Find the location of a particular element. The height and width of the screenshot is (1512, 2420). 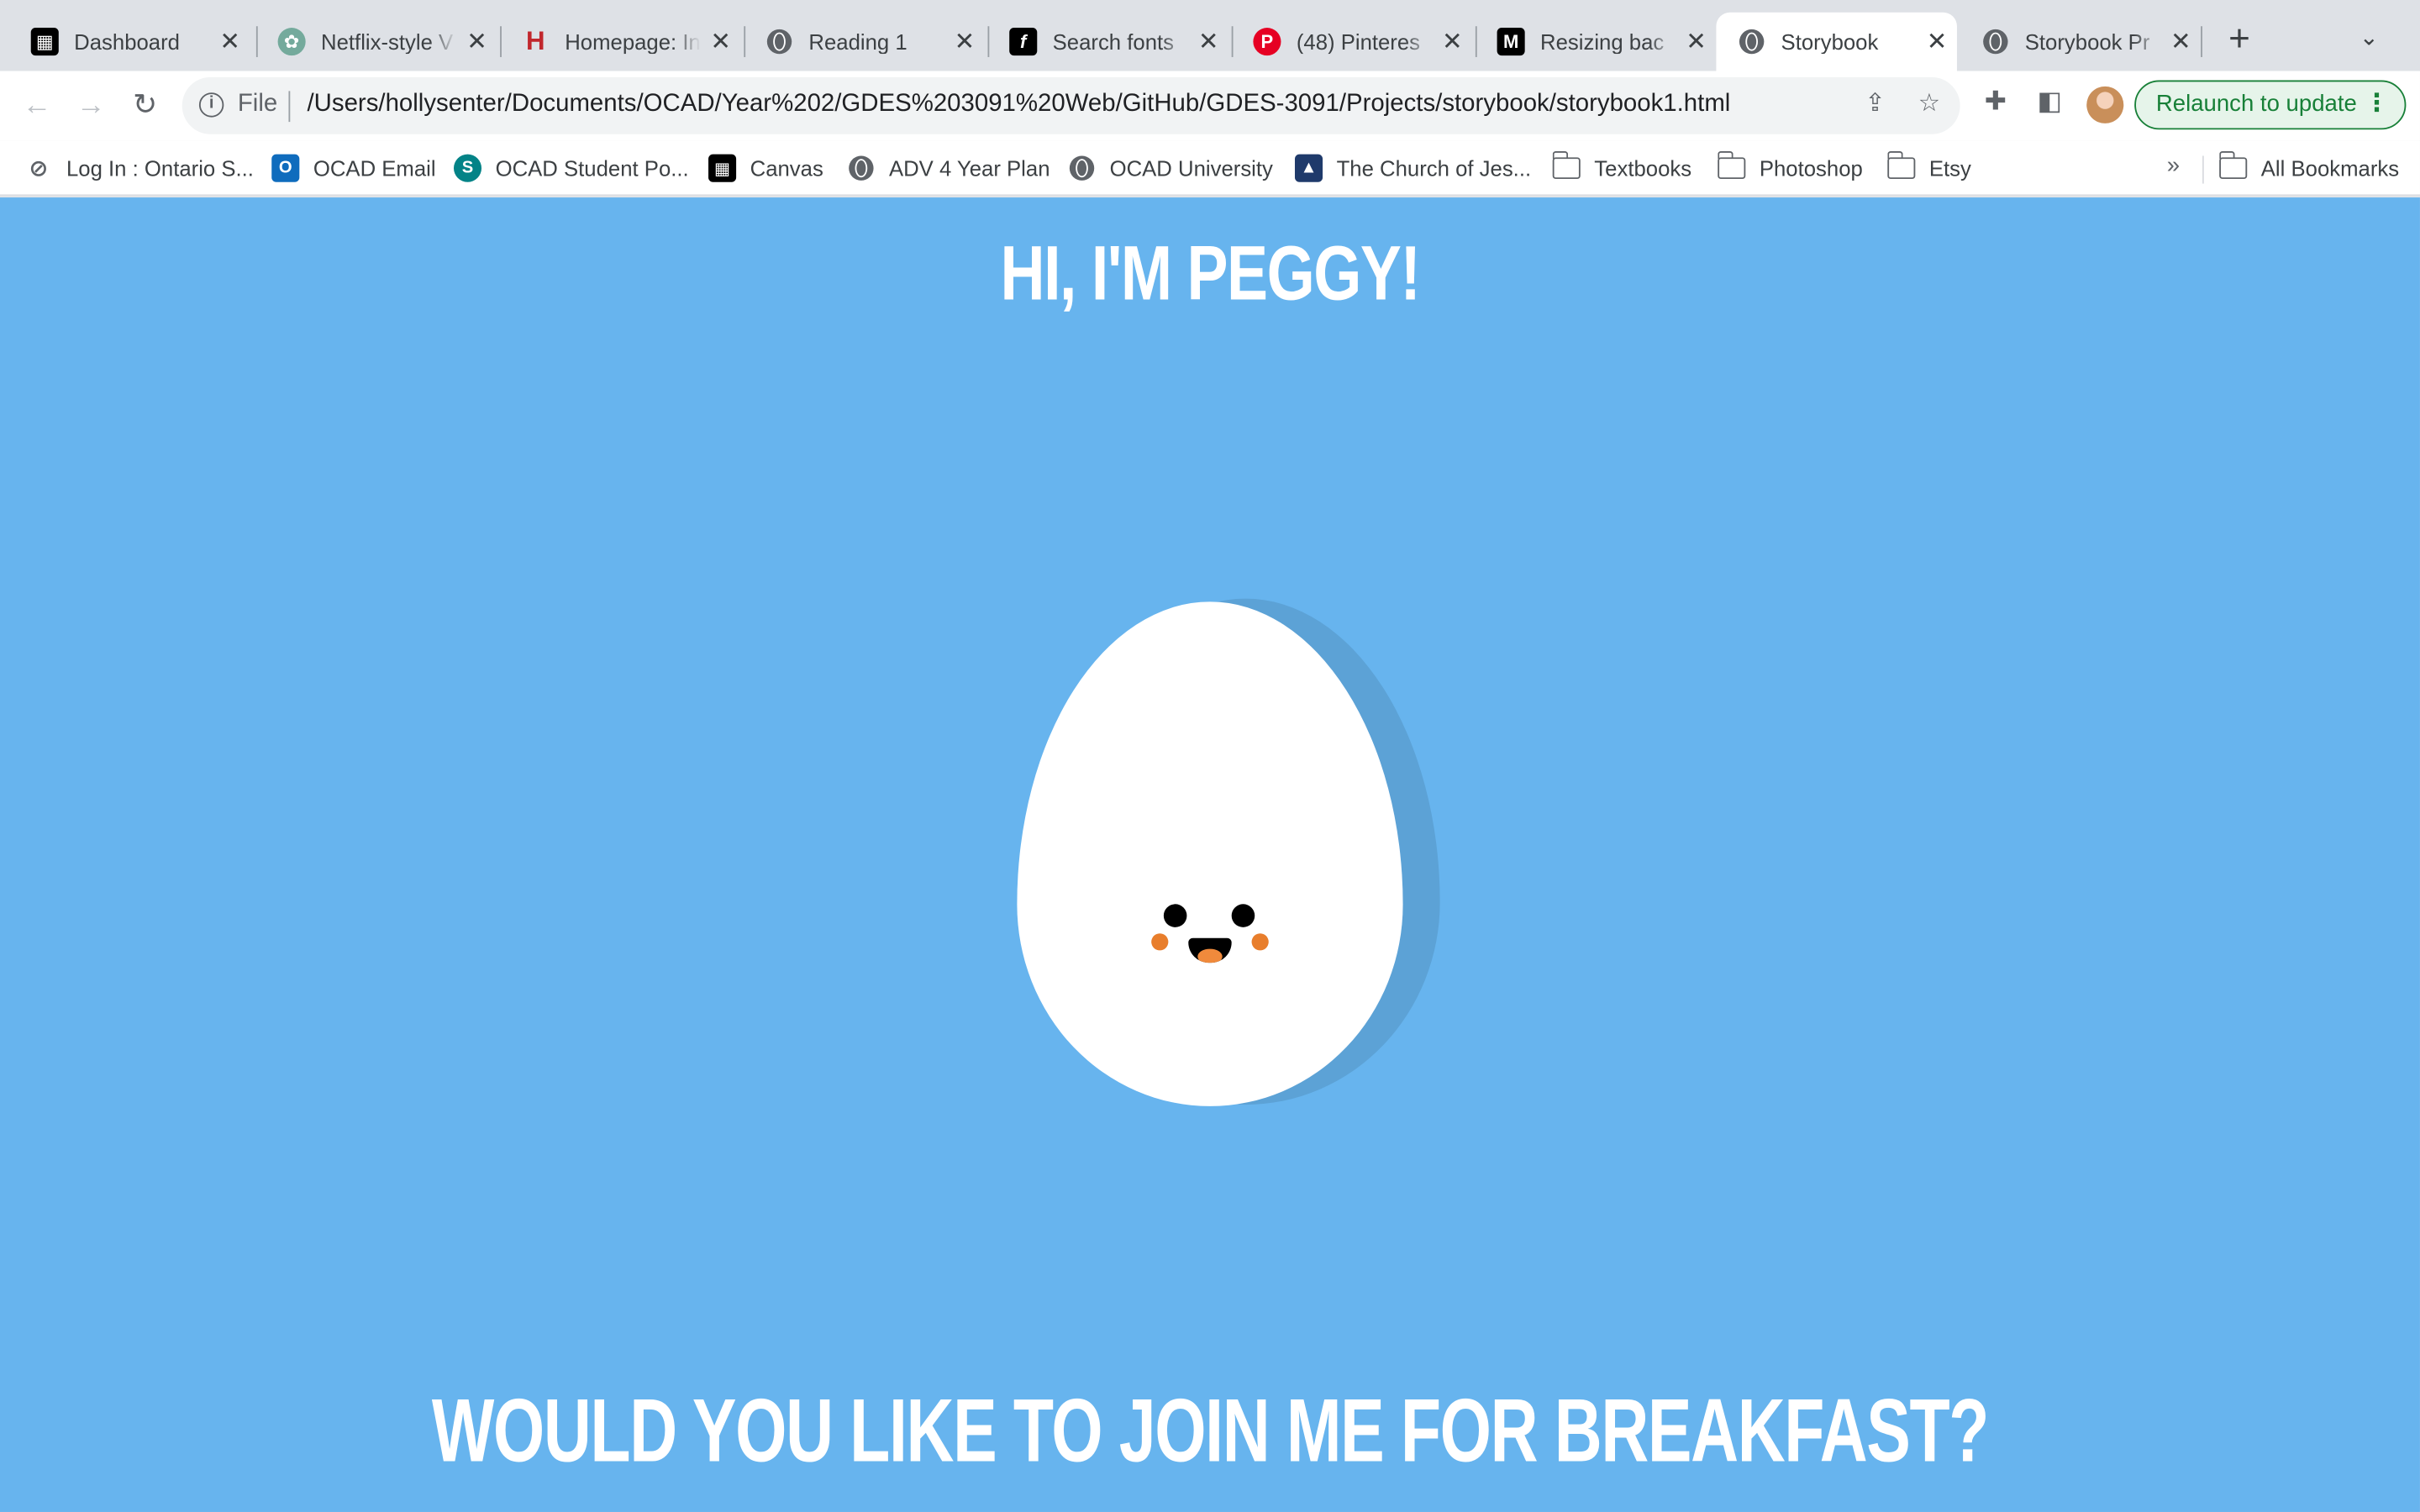

tab-storybook-pr: Storybook Pr ✕ is located at coordinates (2081, 42).